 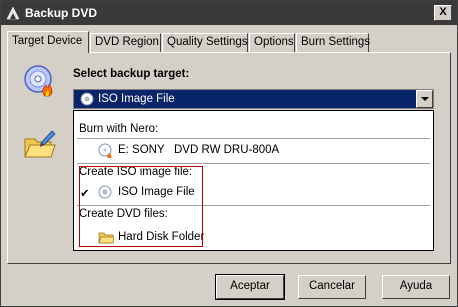 I want to click on title-bar: Backup DVD X, so click(x=229, y=13).